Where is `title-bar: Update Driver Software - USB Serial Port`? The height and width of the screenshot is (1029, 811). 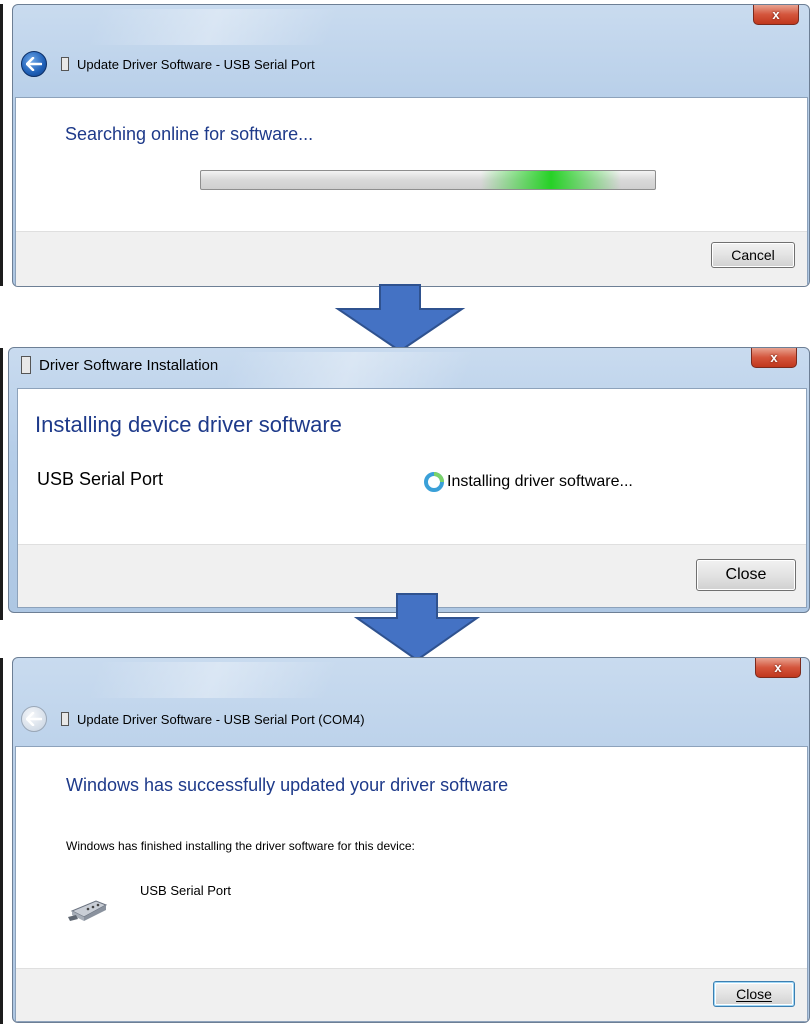 title-bar: Update Driver Software - USB Serial Port is located at coordinates (168, 64).